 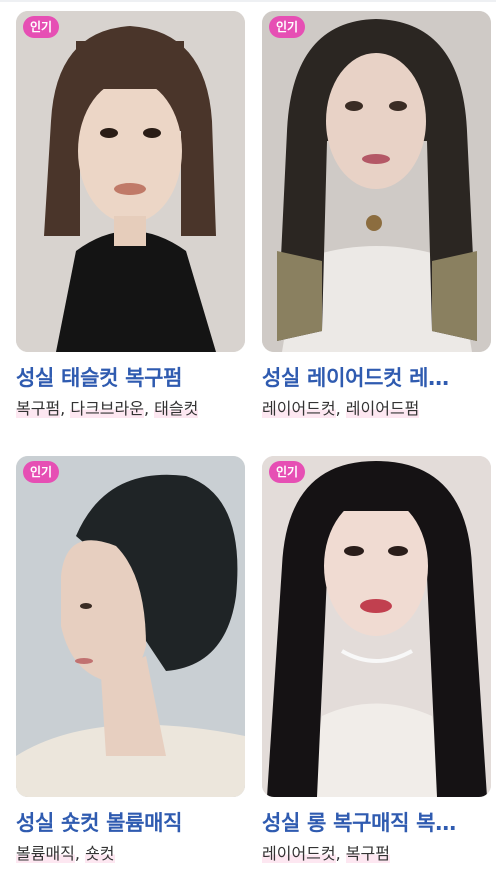 I want to click on style-title: 성실 태슬컷 복구펌, so click(x=130, y=378).